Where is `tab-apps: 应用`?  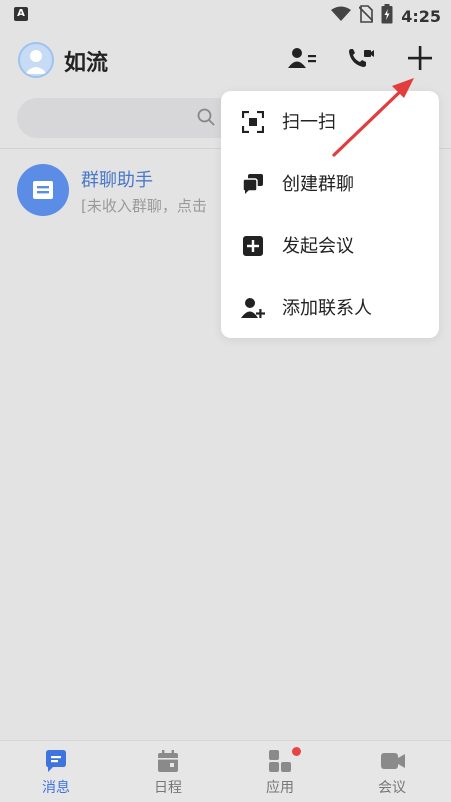
tab-apps: 应用 is located at coordinates (280, 771).